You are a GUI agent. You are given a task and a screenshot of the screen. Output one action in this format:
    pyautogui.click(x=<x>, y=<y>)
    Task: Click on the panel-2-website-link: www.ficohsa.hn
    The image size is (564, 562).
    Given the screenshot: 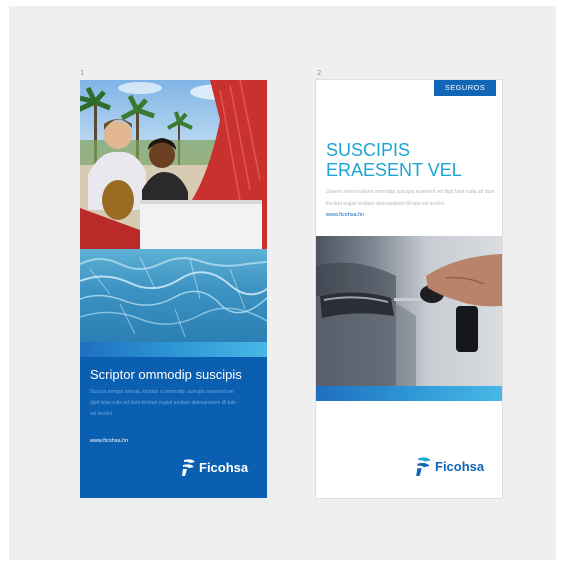 What is the action you would take?
    pyautogui.click(x=345, y=215)
    